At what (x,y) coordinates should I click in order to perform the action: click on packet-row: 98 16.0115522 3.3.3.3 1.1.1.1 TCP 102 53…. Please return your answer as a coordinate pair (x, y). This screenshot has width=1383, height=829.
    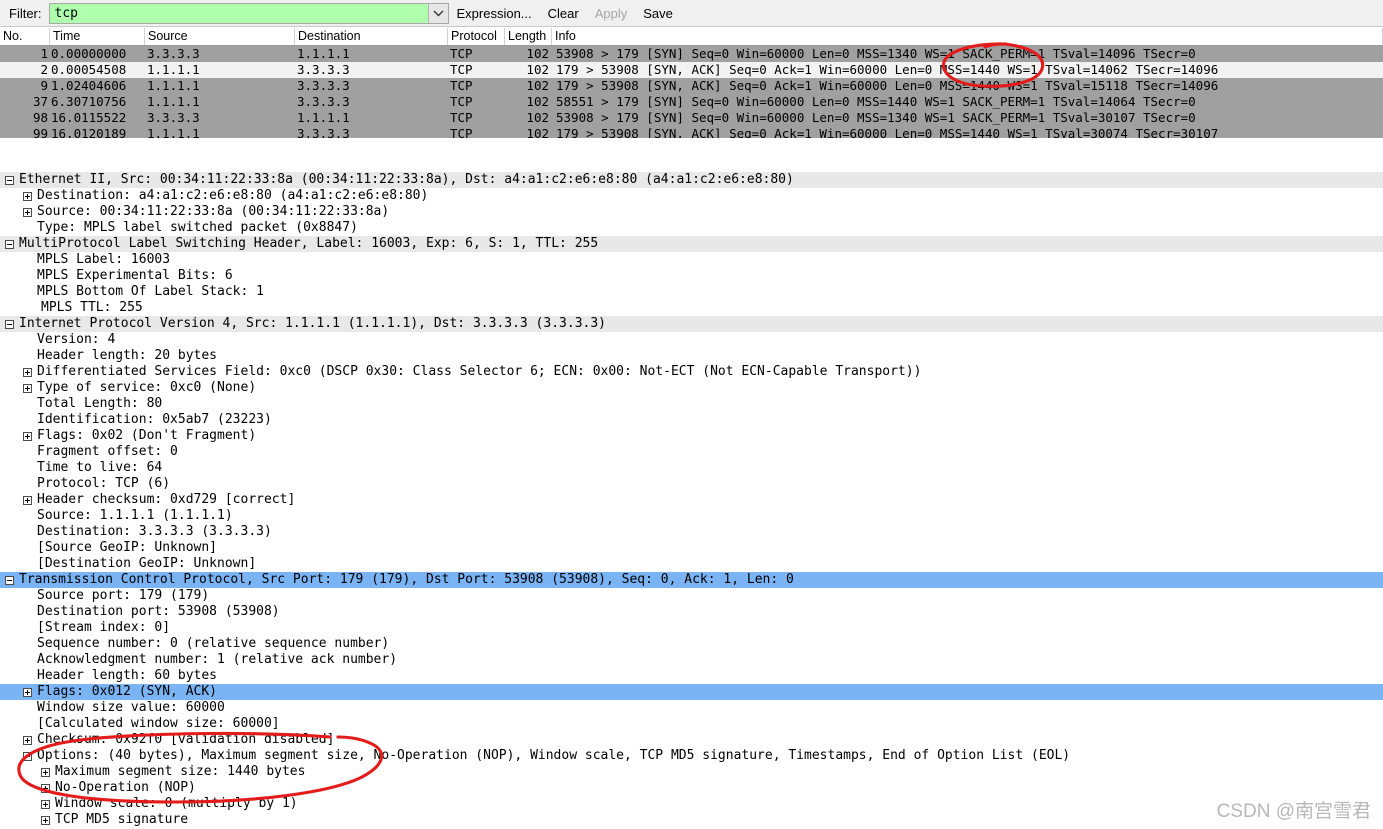
    Looking at the image, I should click on (691, 118).